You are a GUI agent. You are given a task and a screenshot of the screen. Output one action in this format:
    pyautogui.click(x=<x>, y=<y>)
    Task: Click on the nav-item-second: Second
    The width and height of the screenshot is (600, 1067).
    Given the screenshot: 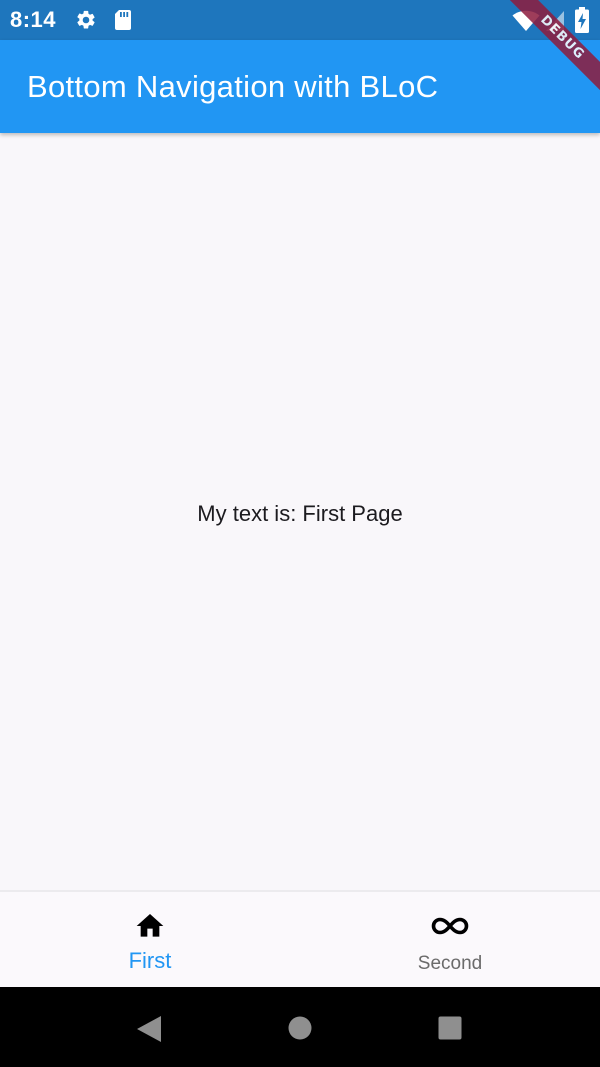 What is the action you would take?
    pyautogui.click(x=450, y=940)
    